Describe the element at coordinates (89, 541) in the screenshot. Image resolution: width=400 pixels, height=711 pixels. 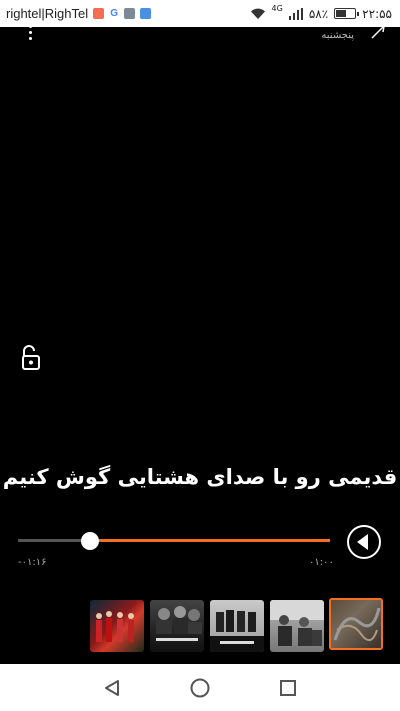
I see `seek-thumb` at that location.